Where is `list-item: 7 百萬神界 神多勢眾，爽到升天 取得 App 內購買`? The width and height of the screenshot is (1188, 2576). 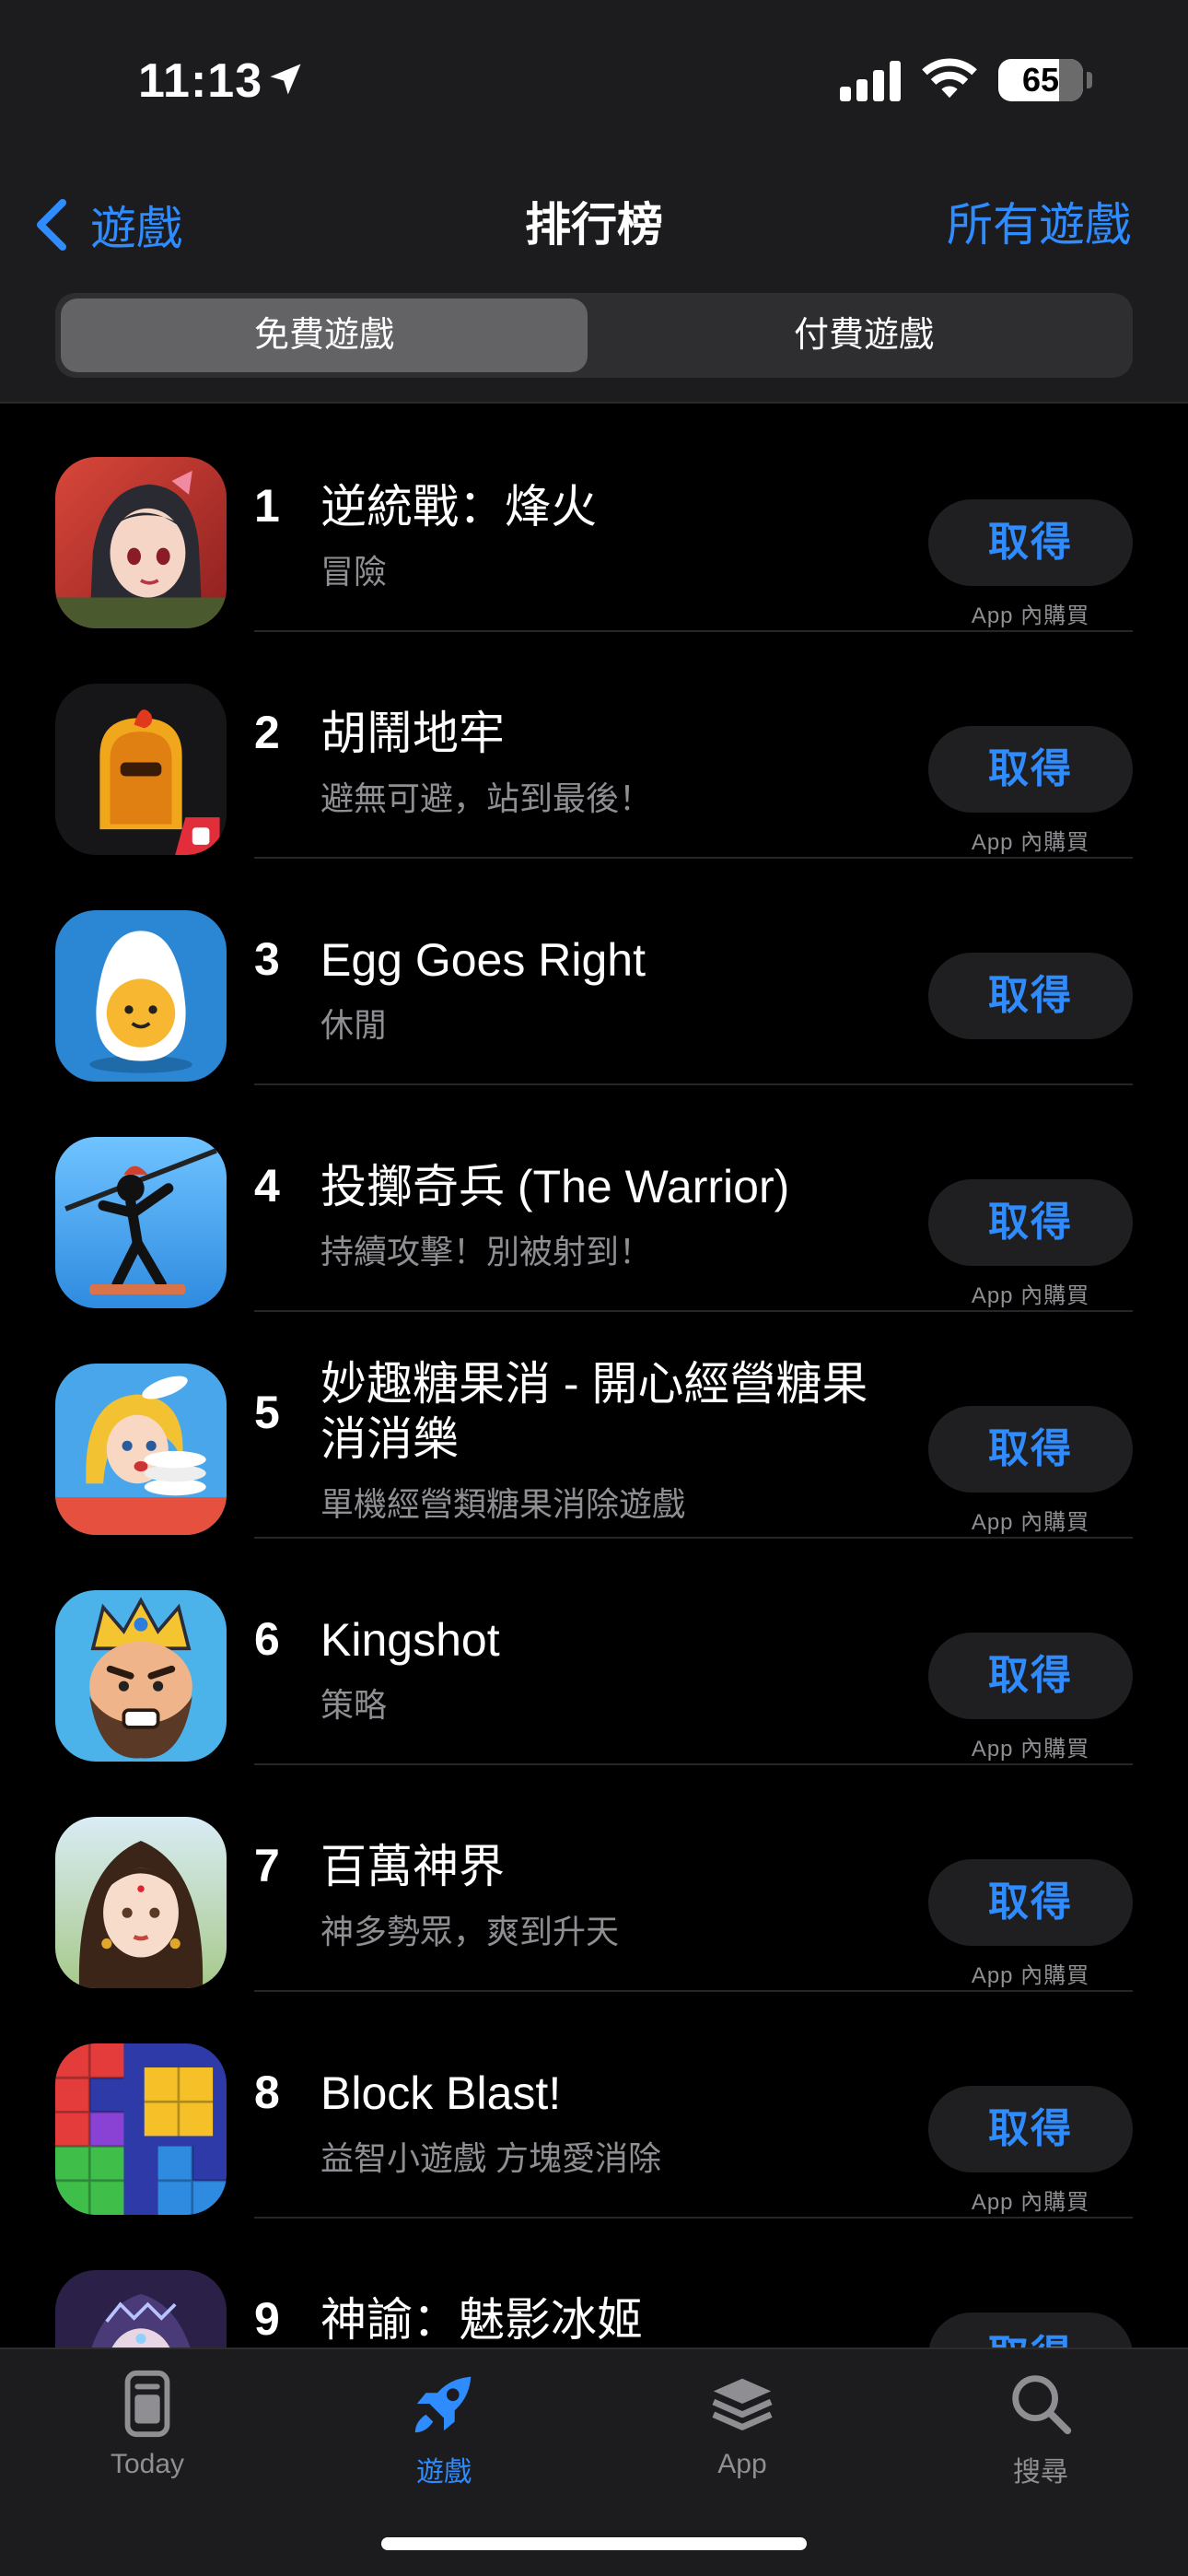
list-item: 7 百萬神界 神多勢眾，爽到升天 取得 App 內購買 is located at coordinates (594, 1878).